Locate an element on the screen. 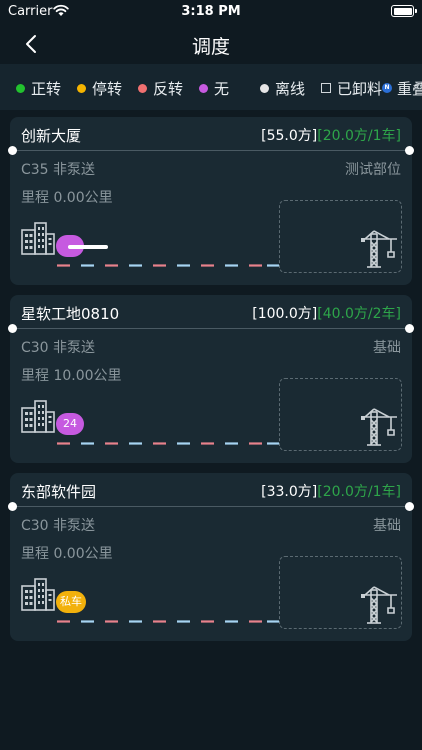 The image size is (422, 750). status-legend: 正转 停转 反转 无 离线 已卸料 N 重叠 is located at coordinates (211, 87).